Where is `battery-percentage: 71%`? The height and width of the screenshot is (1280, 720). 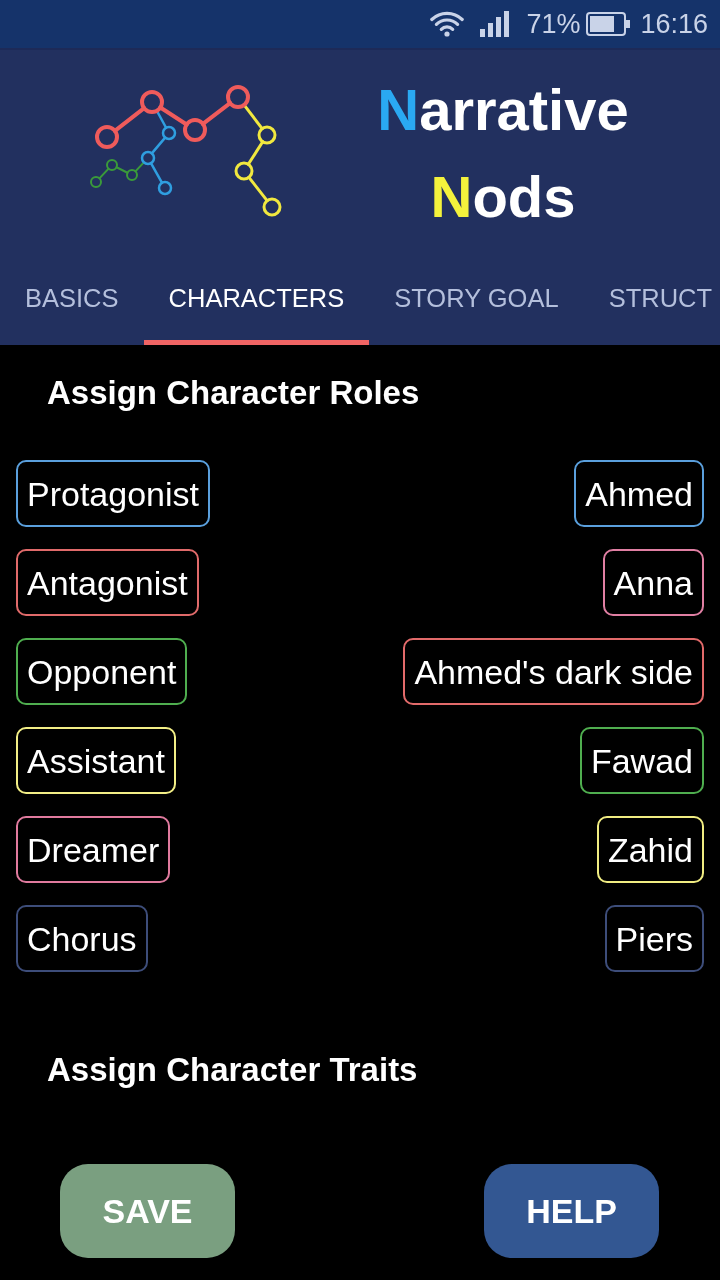 battery-percentage: 71% is located at coordinates (553, 24).